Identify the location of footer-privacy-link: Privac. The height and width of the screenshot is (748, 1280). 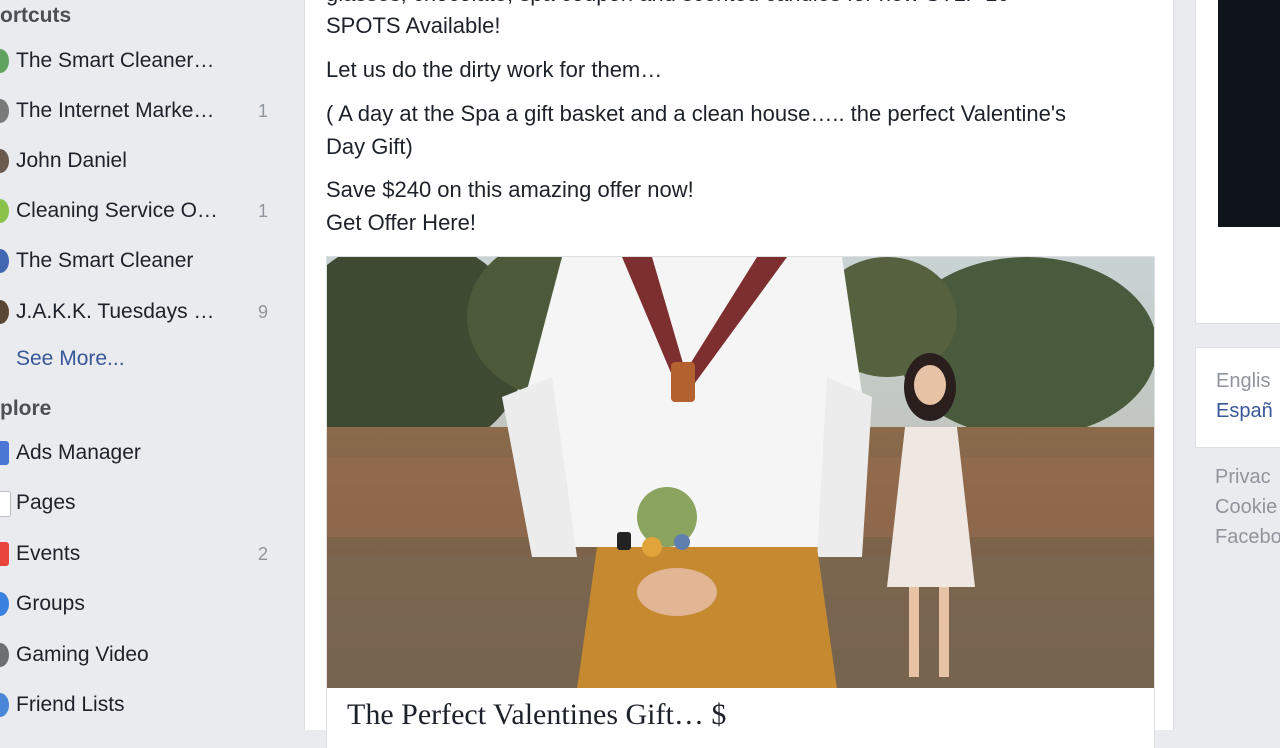
(1243, 477).